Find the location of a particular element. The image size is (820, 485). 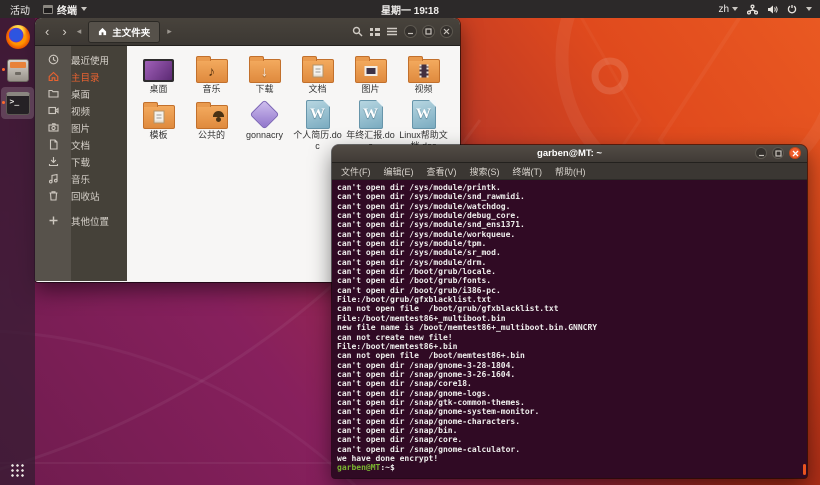

home-icon is located at coordinates (53, 76).